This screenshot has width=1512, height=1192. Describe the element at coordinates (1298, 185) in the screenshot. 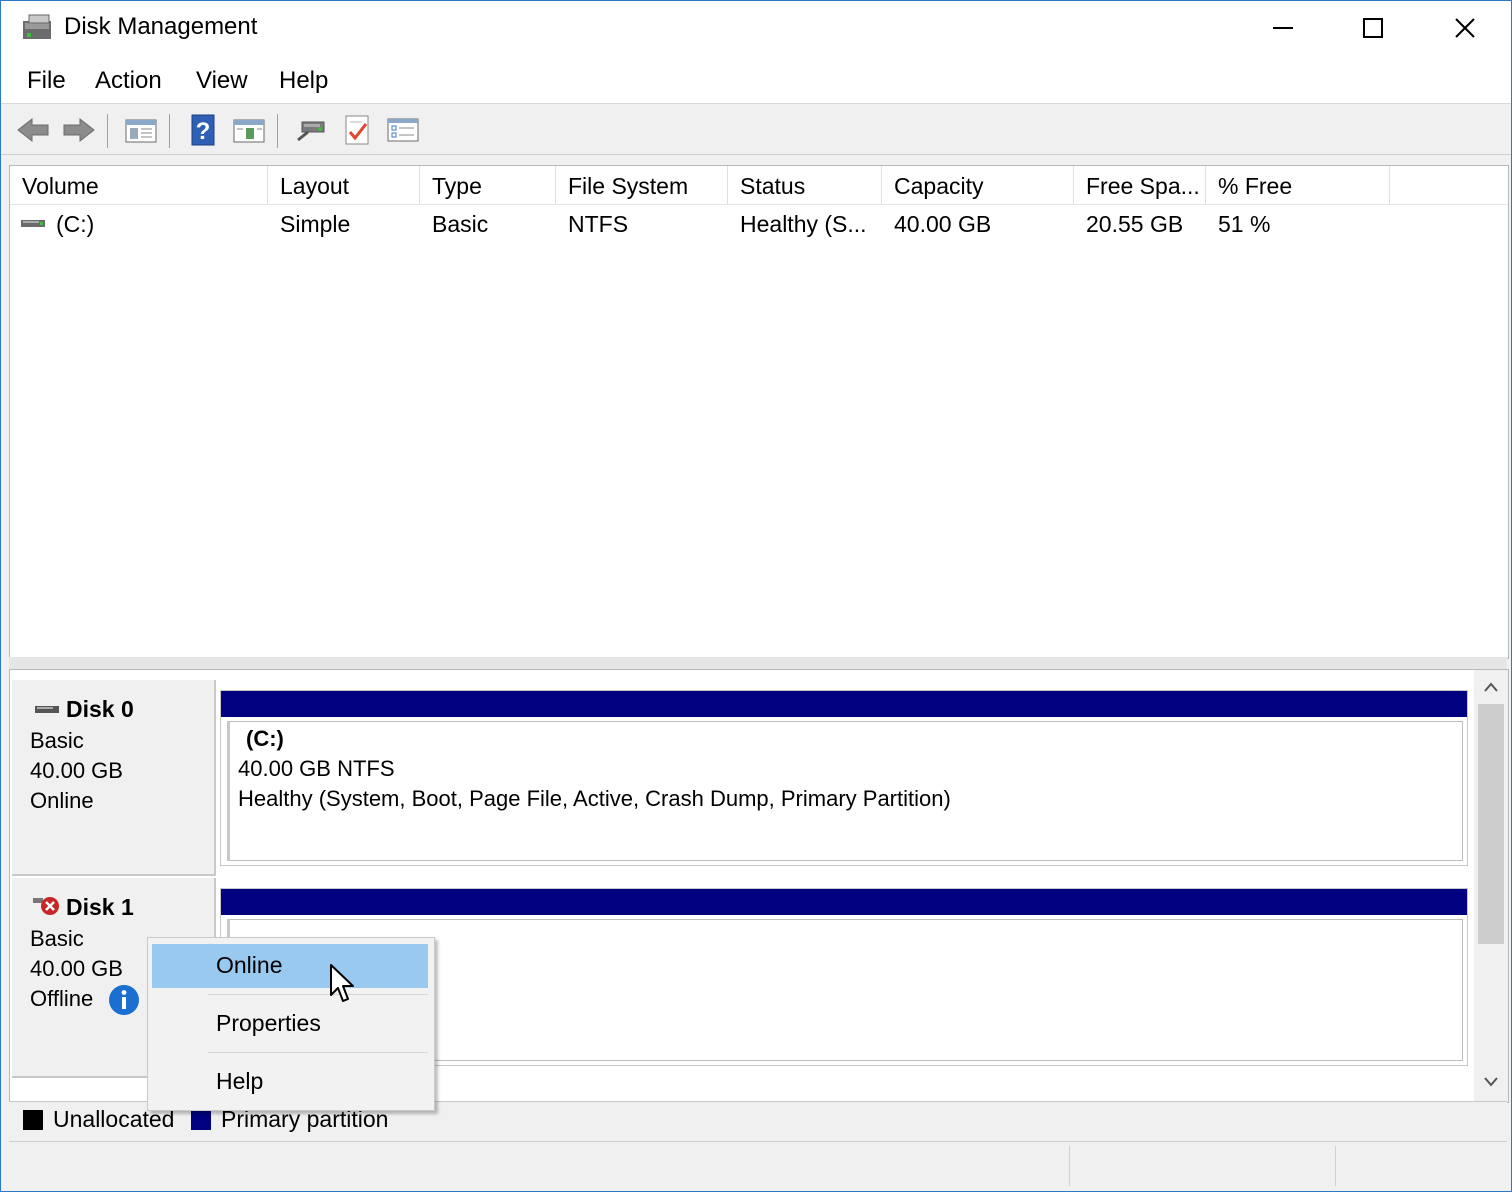

I see `column-percent-free: % Free` at that location.